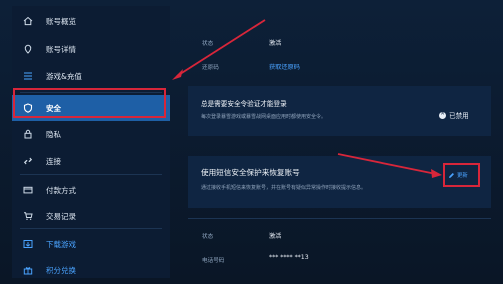 The width and height of the screenshot is (503, 284). I want to click on location-icon, so click(28, 49).